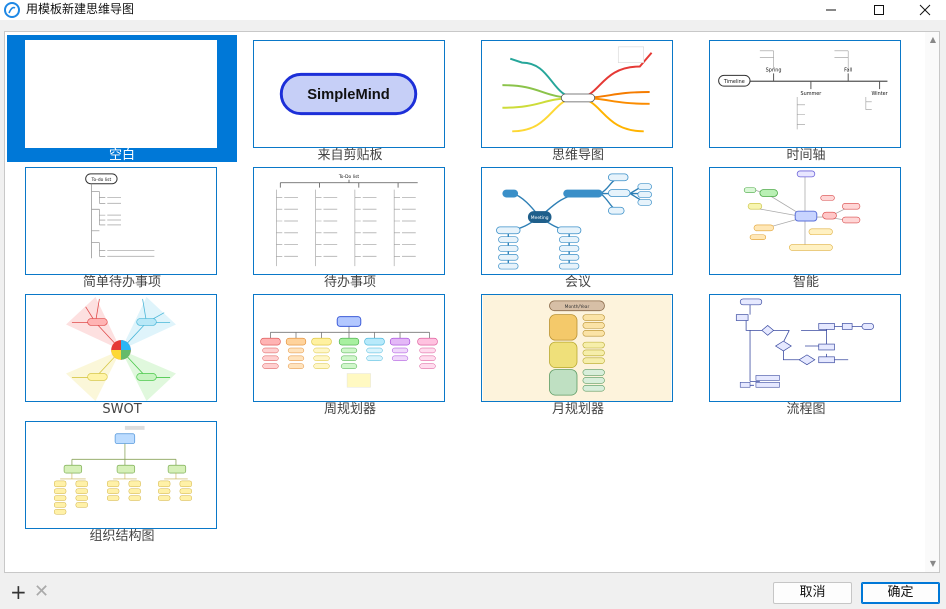 The image size is (946, 609). What do you see at coordinates (577, 307) in the screenshot?
I see `svg-text: Month/Year` at bounding box center [577, 307].